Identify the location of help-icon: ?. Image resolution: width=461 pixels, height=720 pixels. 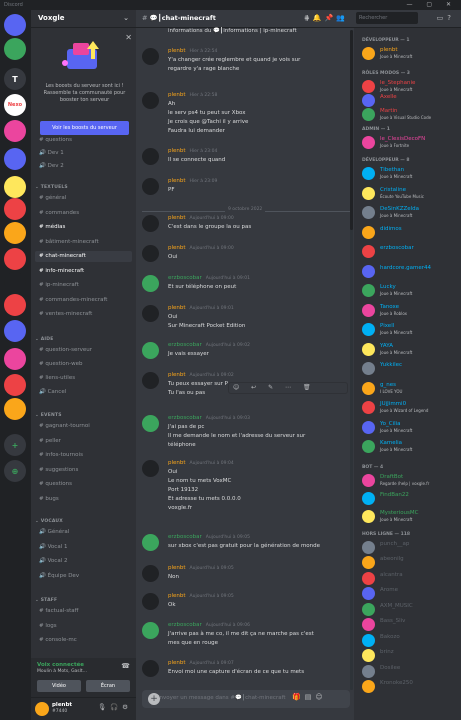
(451, 18).